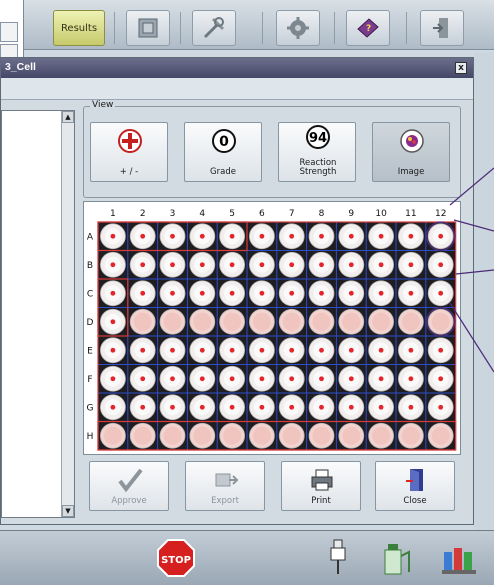 The height and width of the screenshot is (585, 494). I want to click on right-background, so click(484, 291).